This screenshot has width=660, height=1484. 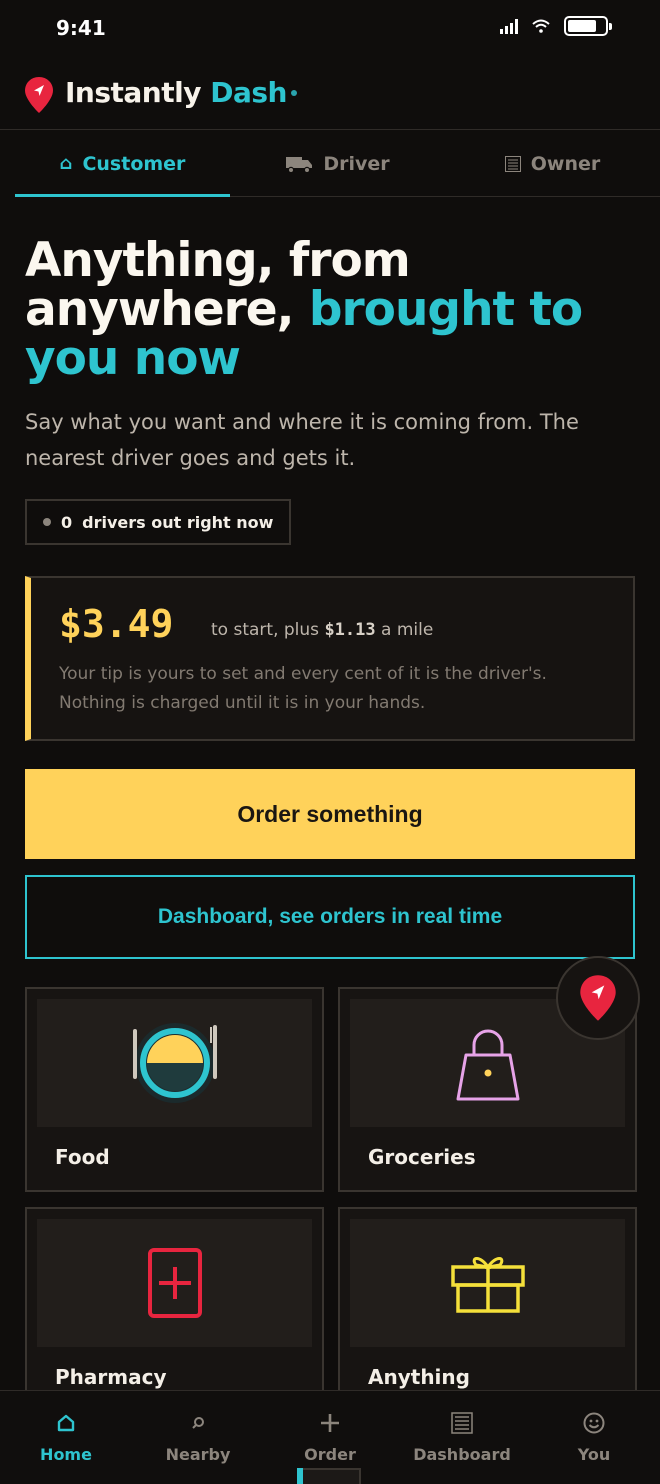 I want to click on tab-driver: Driver, so click(x=337, y=163).